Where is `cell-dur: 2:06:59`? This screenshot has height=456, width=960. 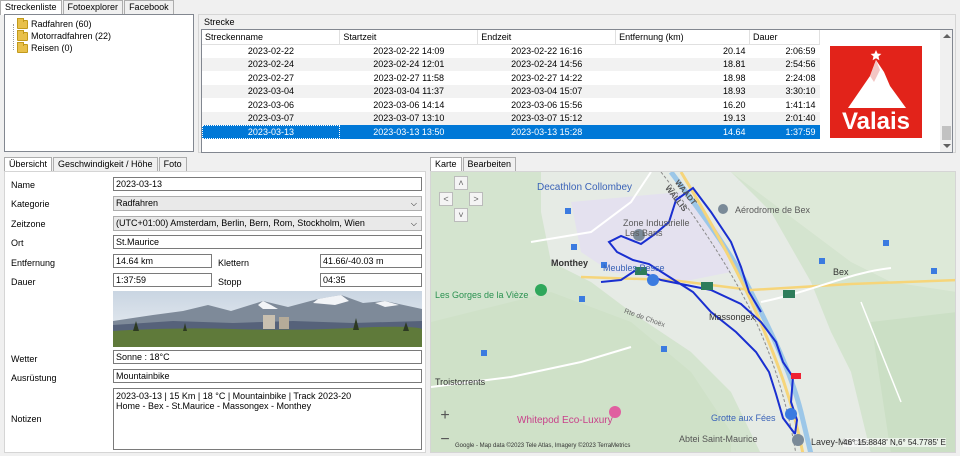 cell-dur: 2:06:59 is located at coordinates (800, 51).